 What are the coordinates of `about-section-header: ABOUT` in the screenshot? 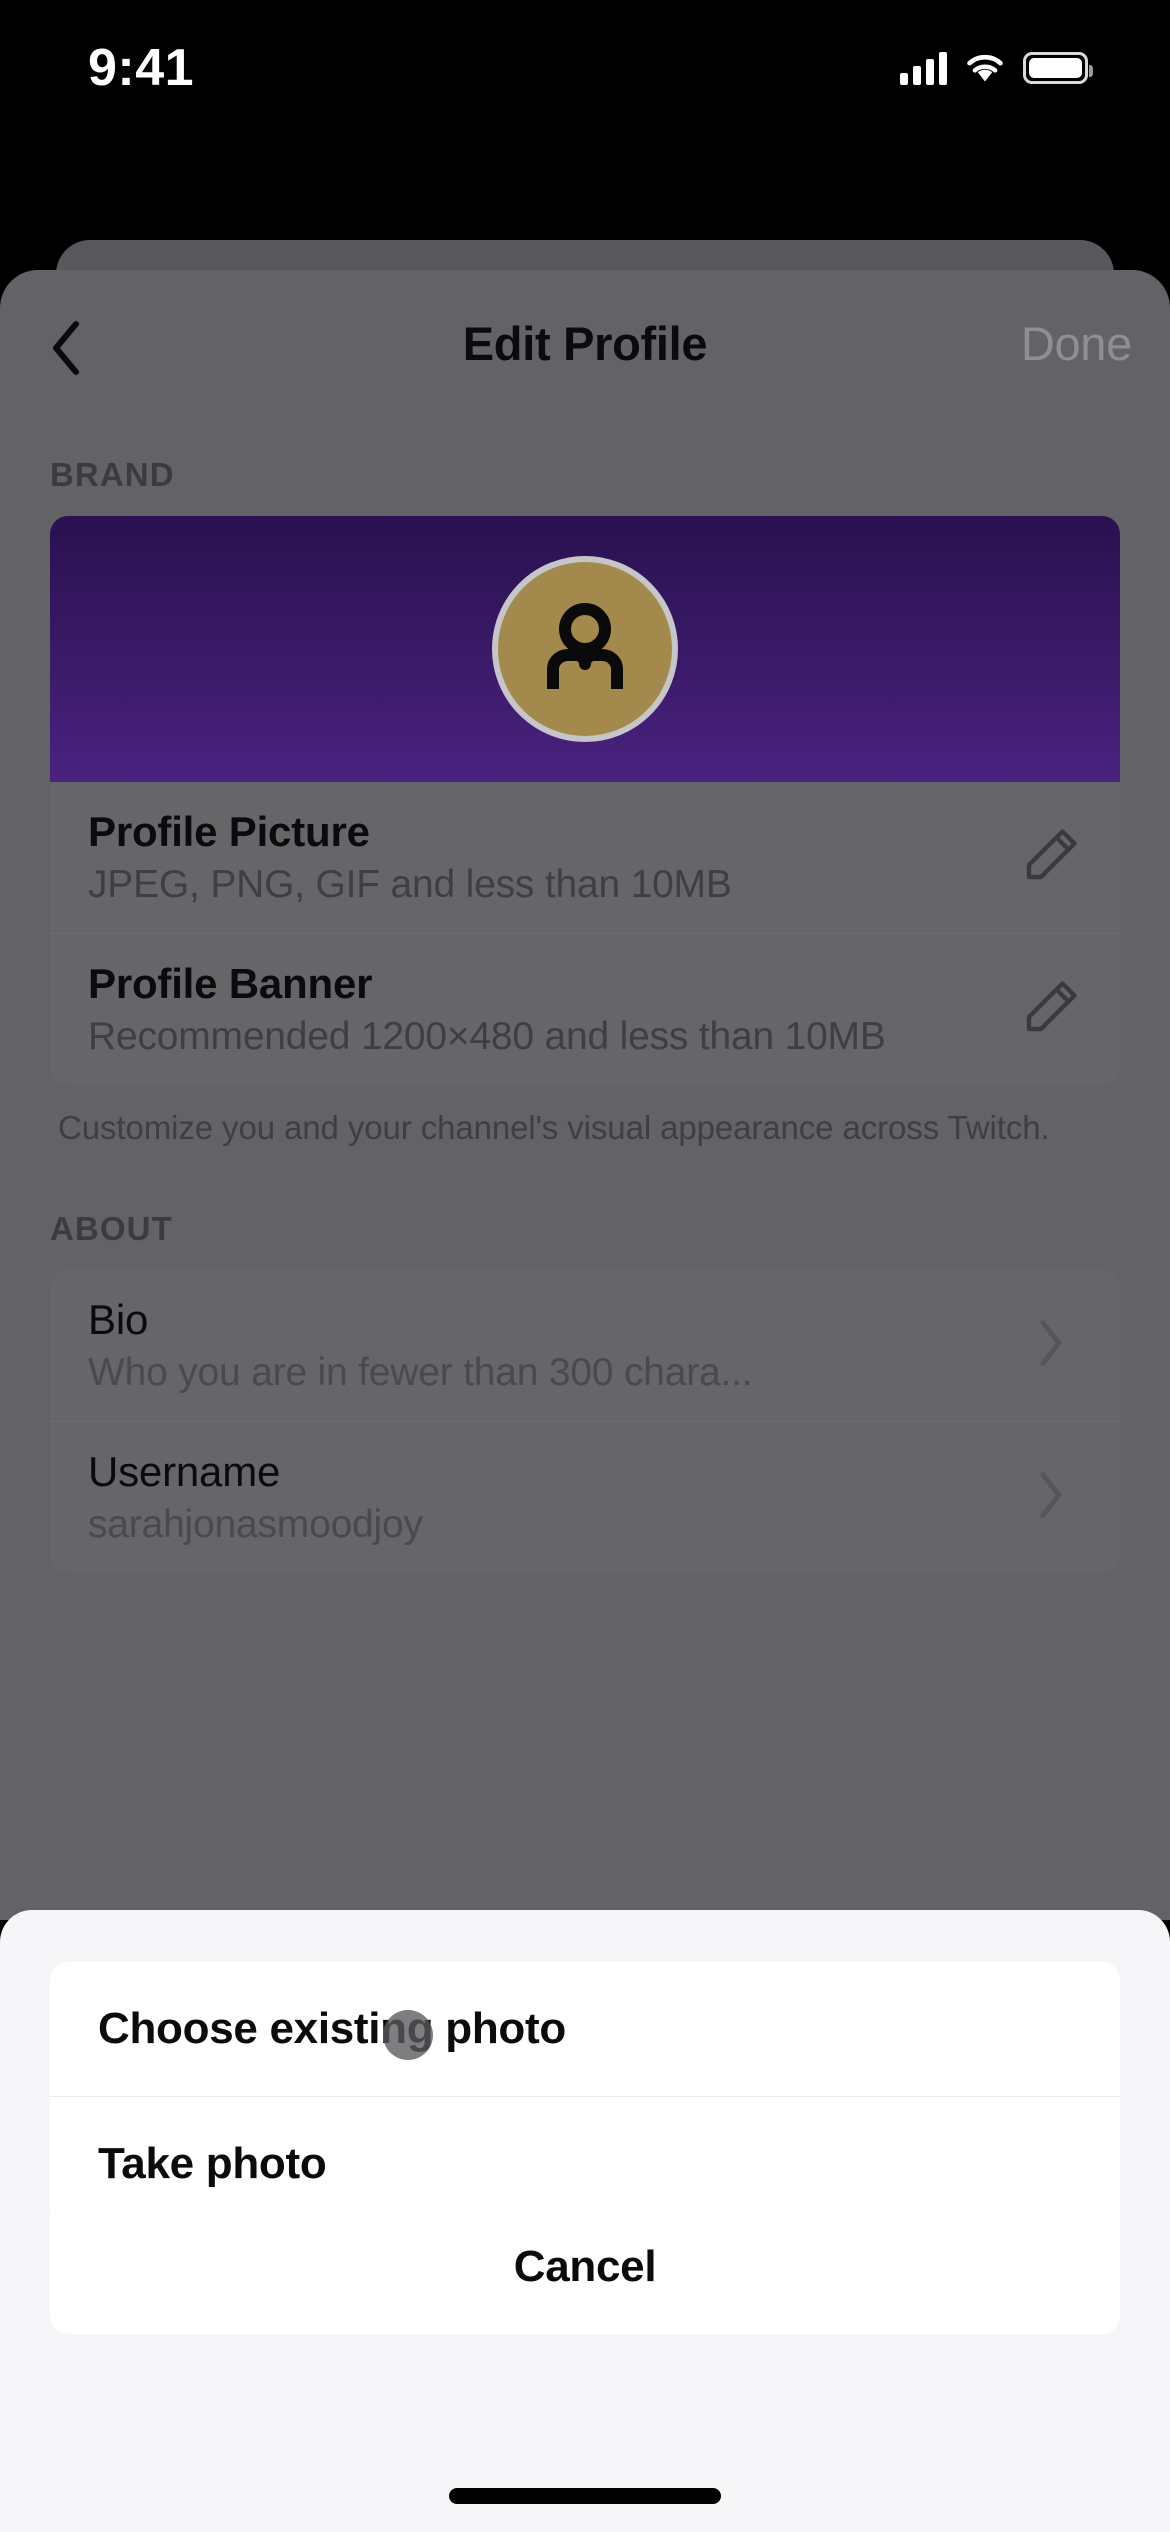 It's located at (111, 1228).